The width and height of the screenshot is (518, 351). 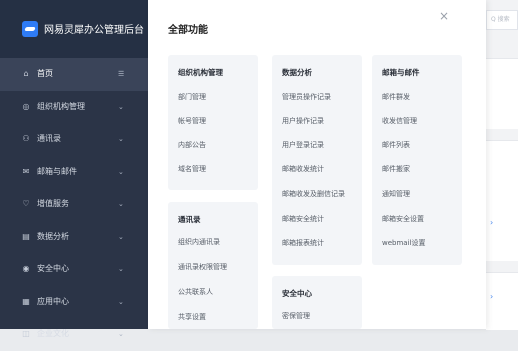 I want to click on menu-item: 组织内通讯录, so click(x=199, y=242).